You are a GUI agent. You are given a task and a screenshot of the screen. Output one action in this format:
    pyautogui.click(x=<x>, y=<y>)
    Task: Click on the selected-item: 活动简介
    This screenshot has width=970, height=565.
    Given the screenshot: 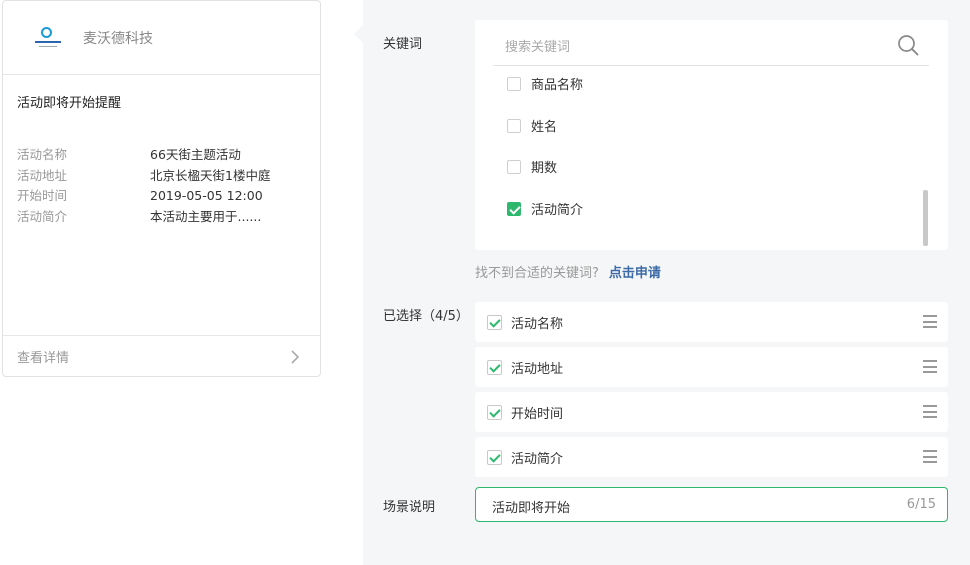 What is the action you would take?
    pyautogui.click(x=711, y=457)
    